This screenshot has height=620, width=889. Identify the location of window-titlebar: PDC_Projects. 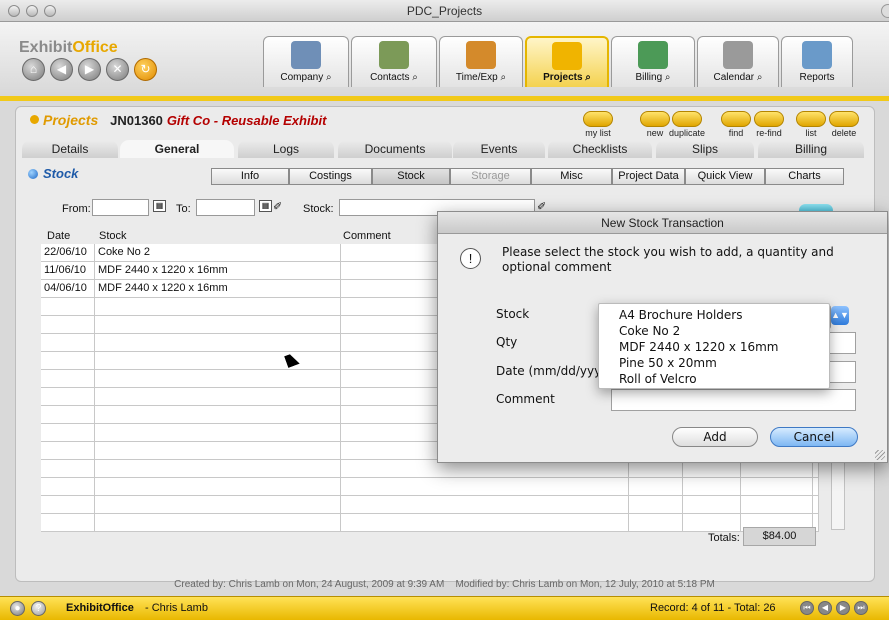
(444, 11).